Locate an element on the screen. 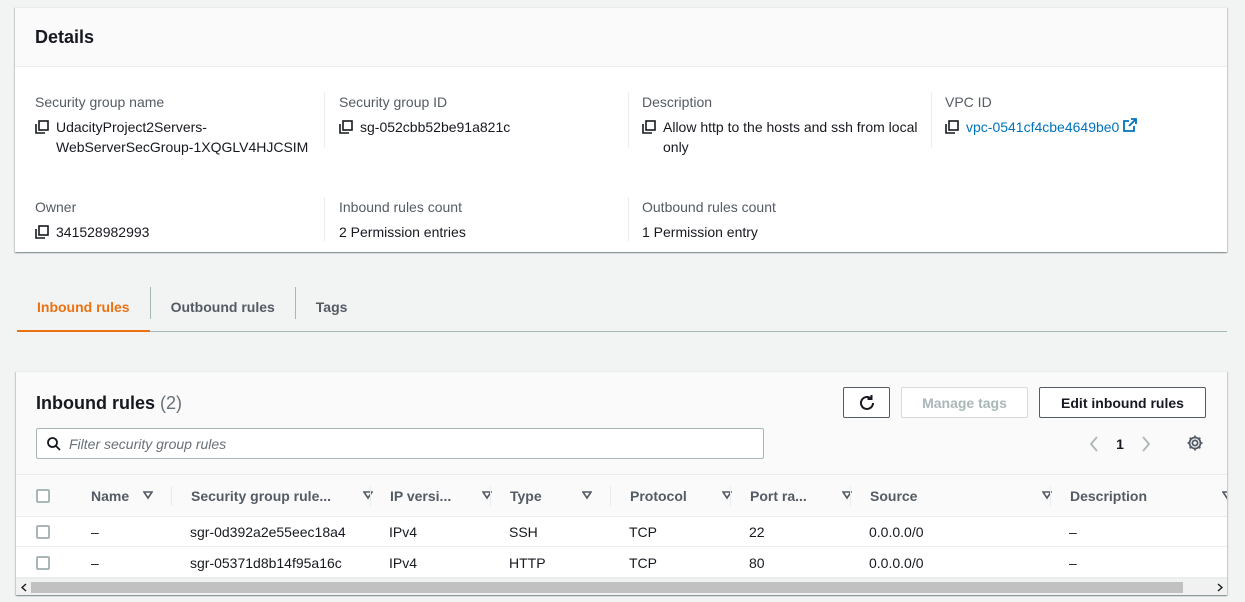 This screenshot has height=602, width=1245. cell-port-range: 80 is located at coordinates (757, 563).